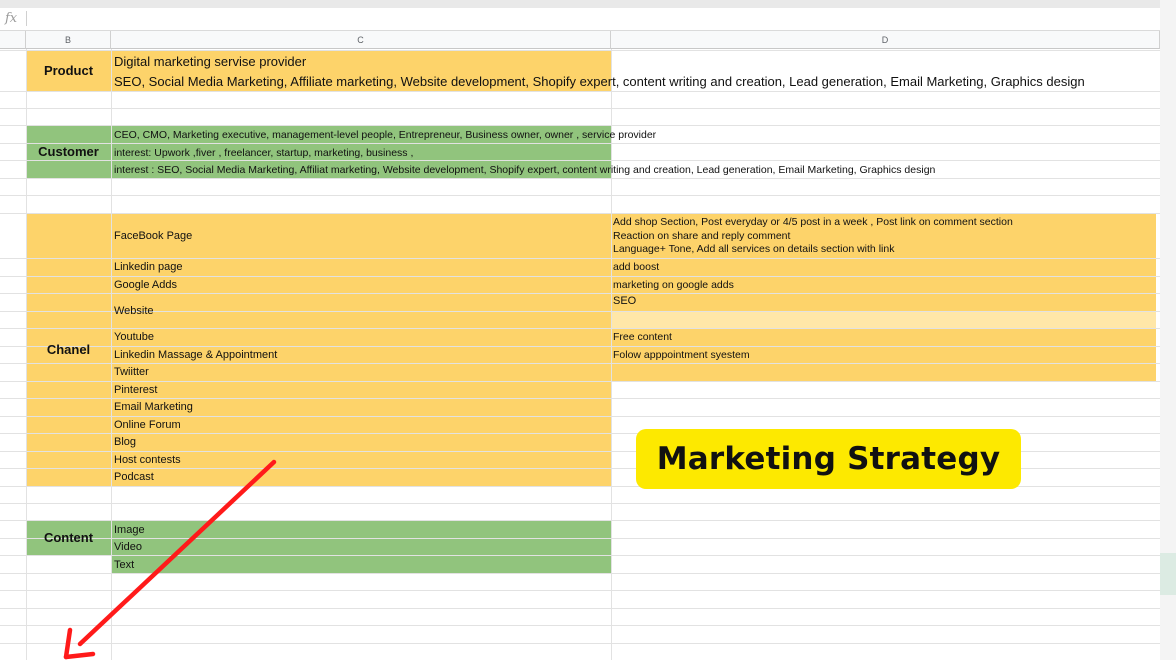 This screenshot has height=660, width=1176. Describe the element at coordinates (1168, 574) in the screenshot. I see `side-panel-block` at that location.